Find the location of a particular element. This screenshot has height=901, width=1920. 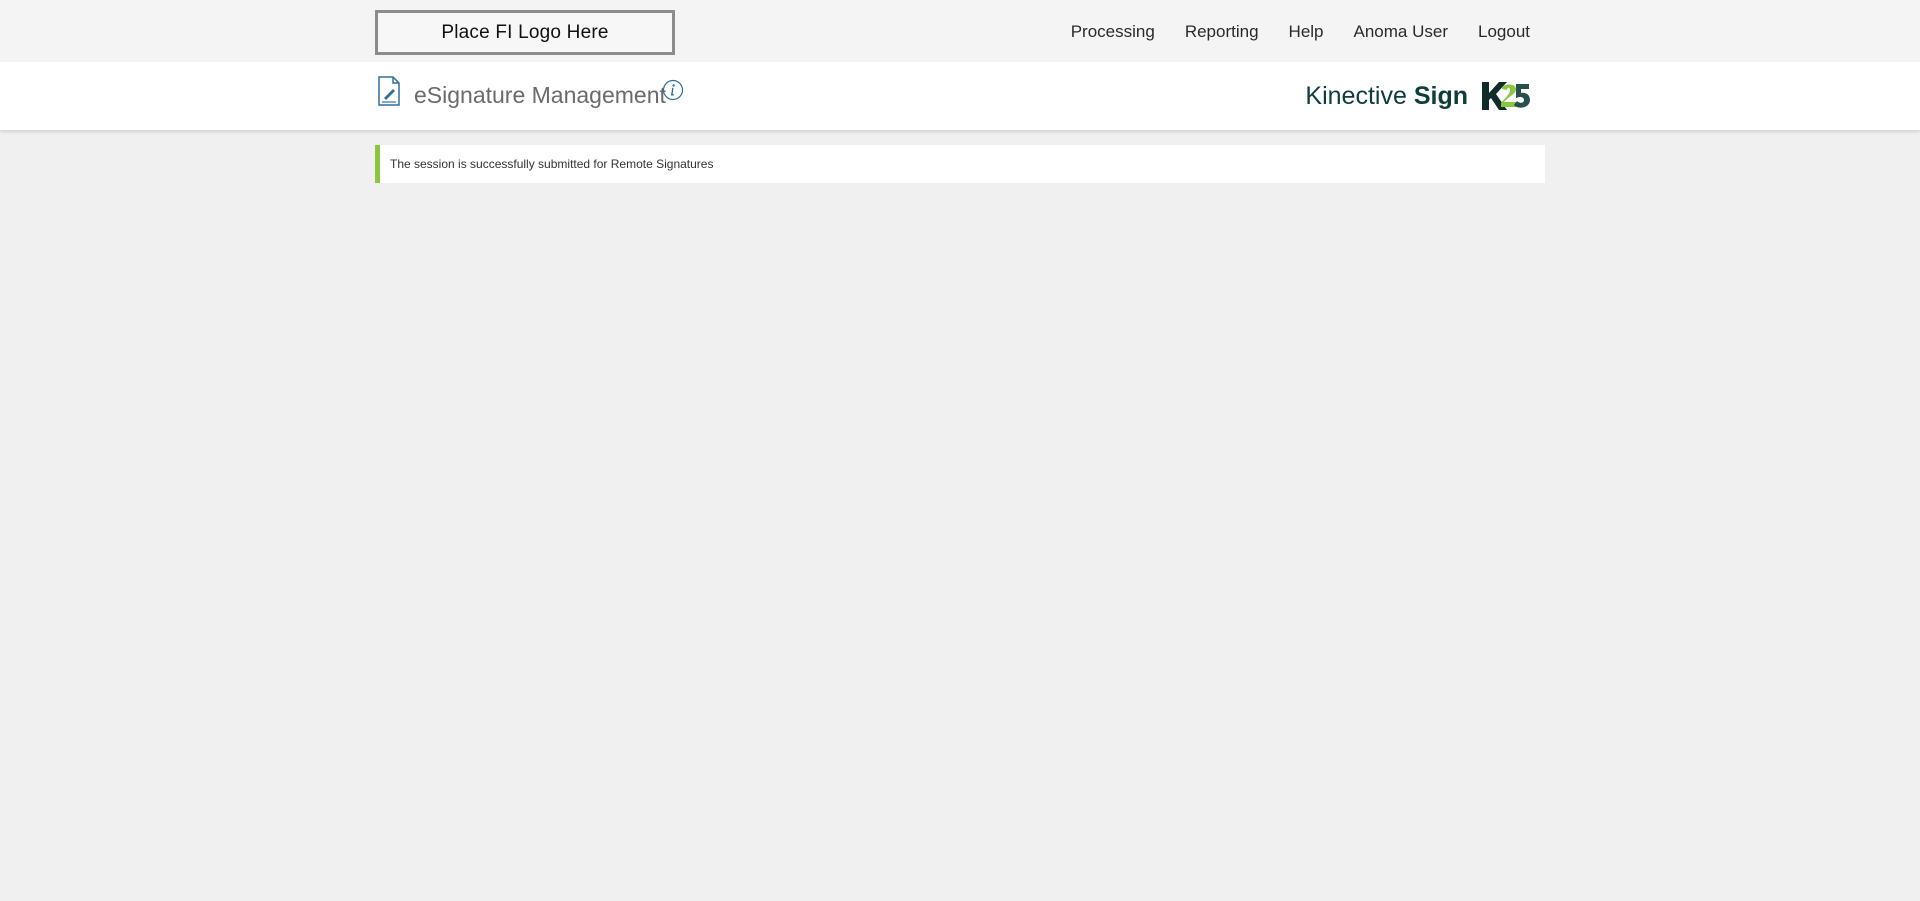

page-title: eSignature Management is located at coordinates (540, 95).